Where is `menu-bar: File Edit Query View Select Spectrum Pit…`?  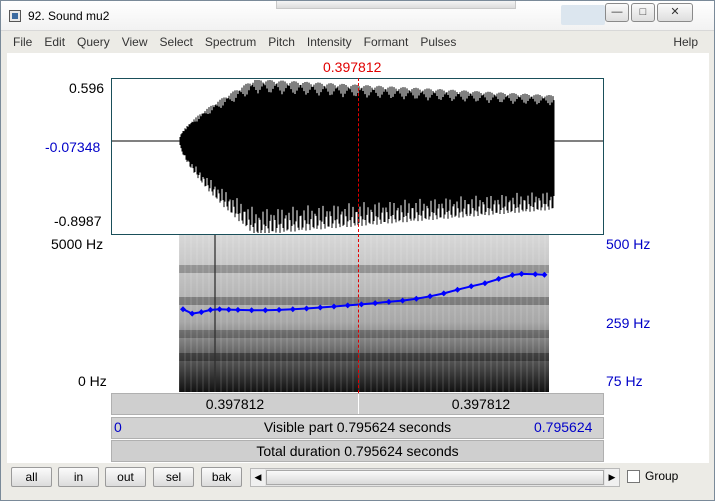 menu-bar: File Edit Query View Select Spectrum Pit… is located at coordinates (358, 42).